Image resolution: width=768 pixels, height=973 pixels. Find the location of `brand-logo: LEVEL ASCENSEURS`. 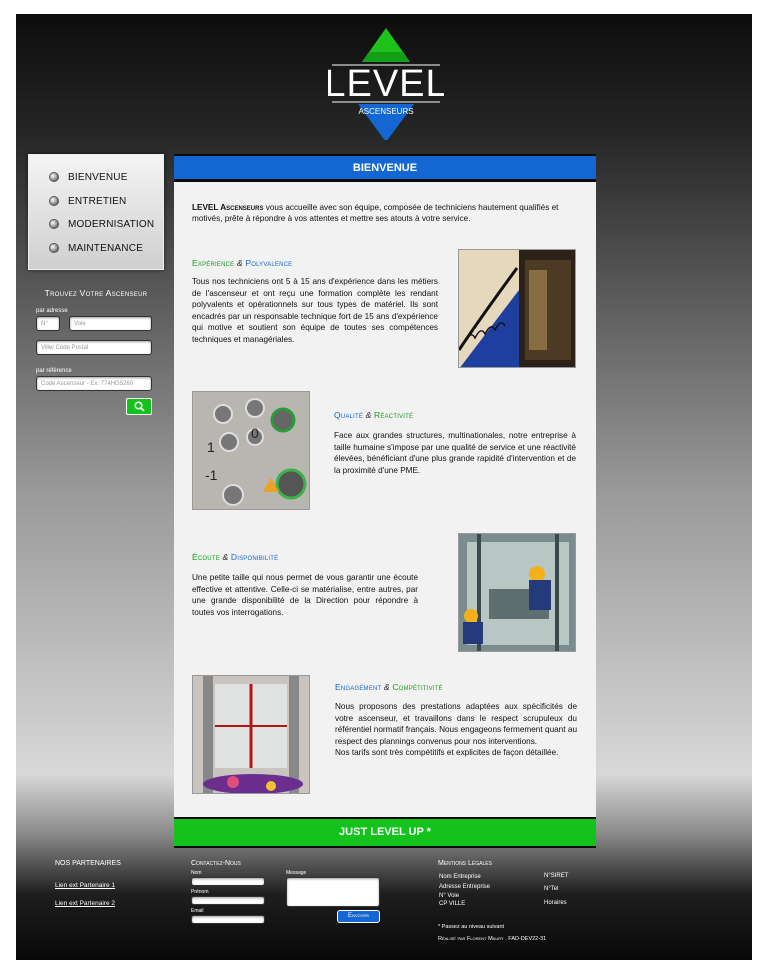

brand-logo: LEVEL ASCENSEURS is located at coordinates (385, 82).